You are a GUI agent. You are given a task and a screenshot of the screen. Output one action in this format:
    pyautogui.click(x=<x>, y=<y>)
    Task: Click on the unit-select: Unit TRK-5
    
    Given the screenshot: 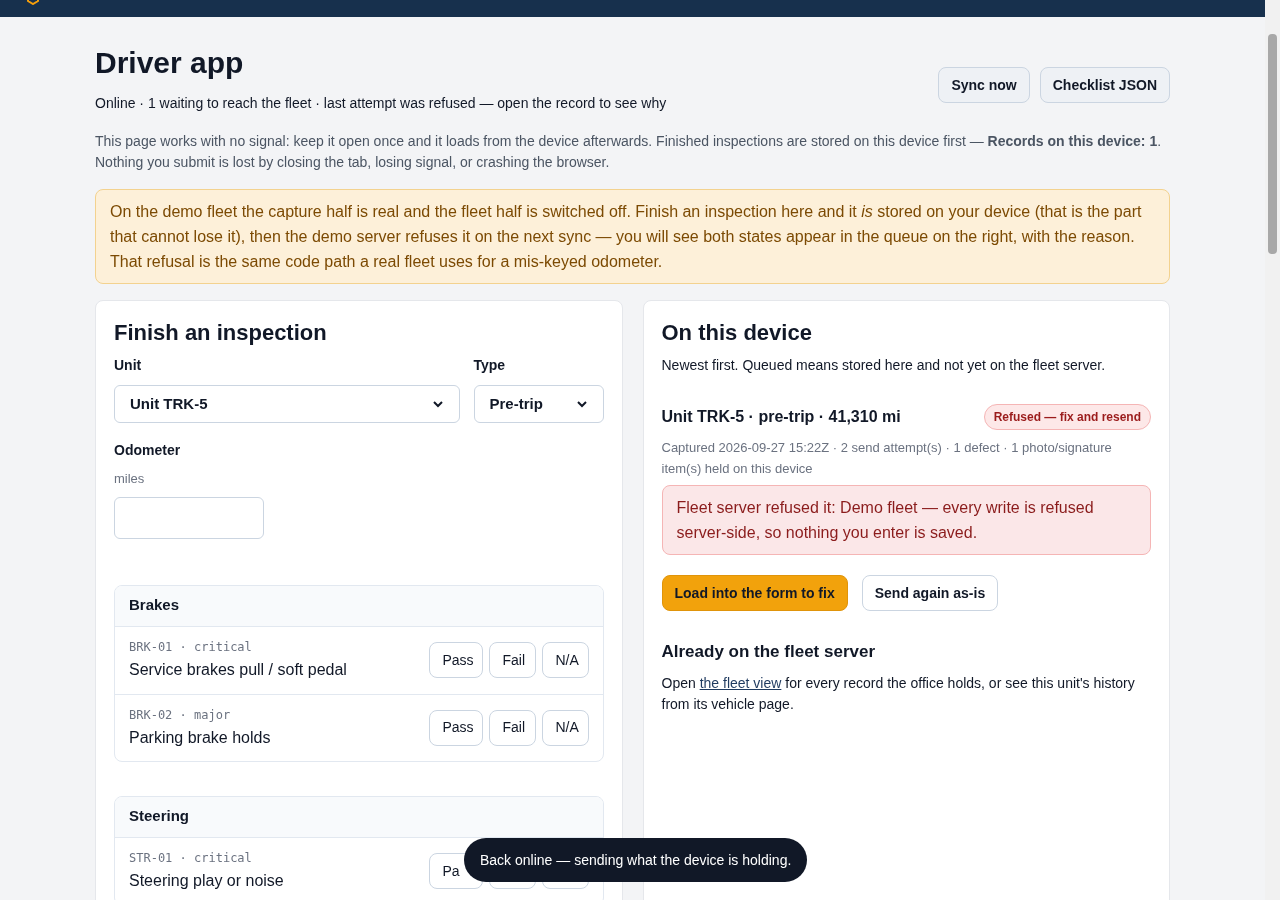 What is the action you would take?
    pyautogui.click(x=287, y=404)
    